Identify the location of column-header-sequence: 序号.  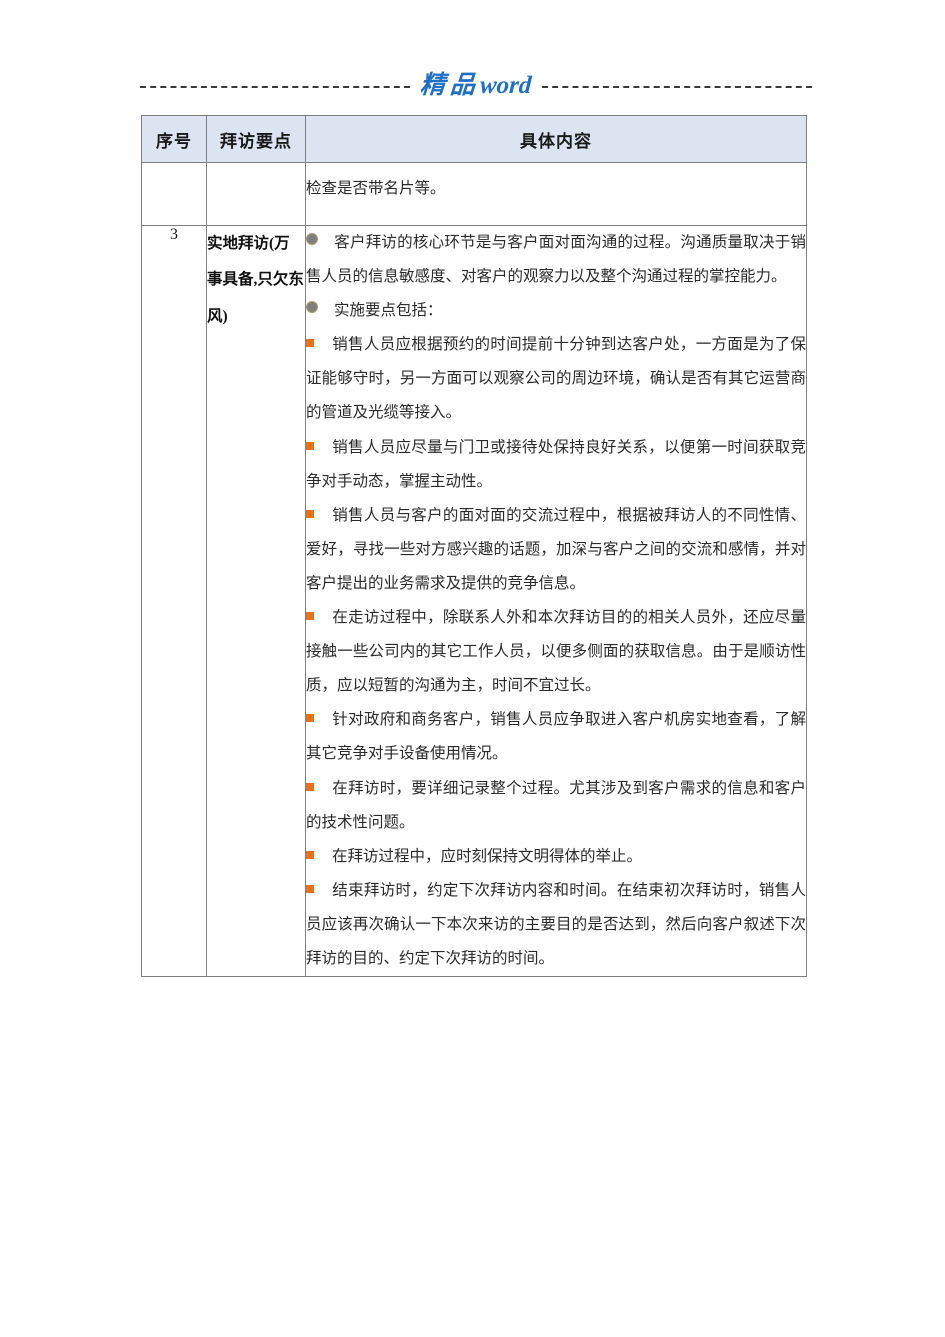
(174, 139).